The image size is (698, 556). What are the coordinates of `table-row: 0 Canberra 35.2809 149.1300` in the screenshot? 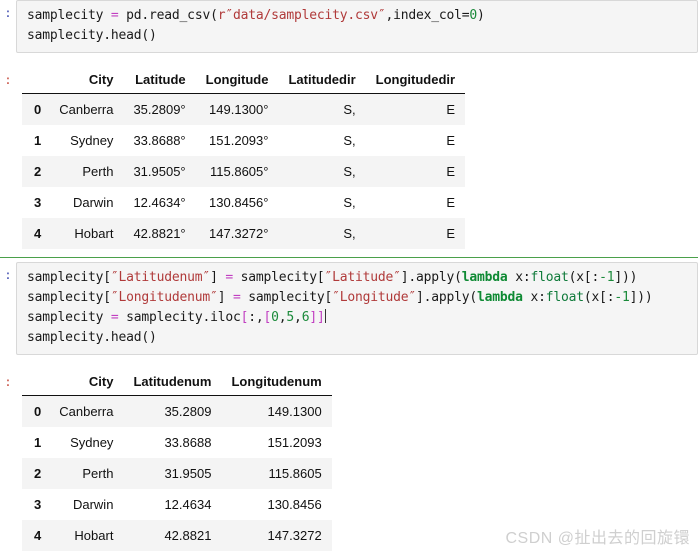 It's located at (177, 411).